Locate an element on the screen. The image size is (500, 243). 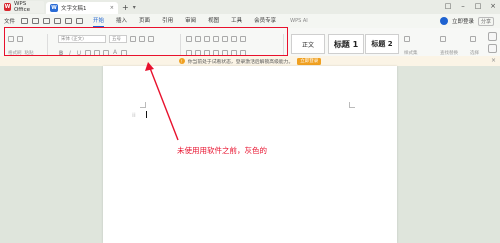
style-set-icon is located at coordinates (407, 39).